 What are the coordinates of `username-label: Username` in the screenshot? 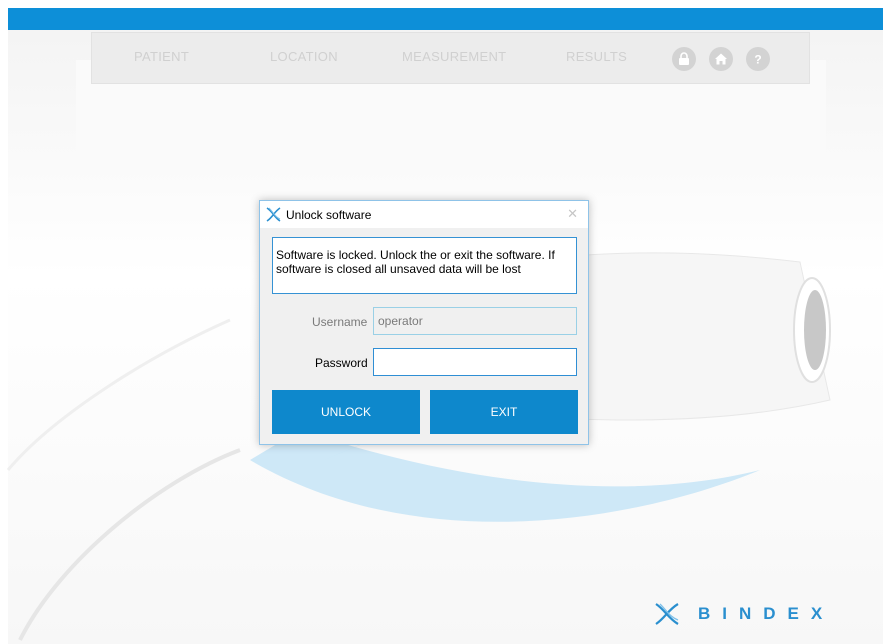 It's located at (340, 322).